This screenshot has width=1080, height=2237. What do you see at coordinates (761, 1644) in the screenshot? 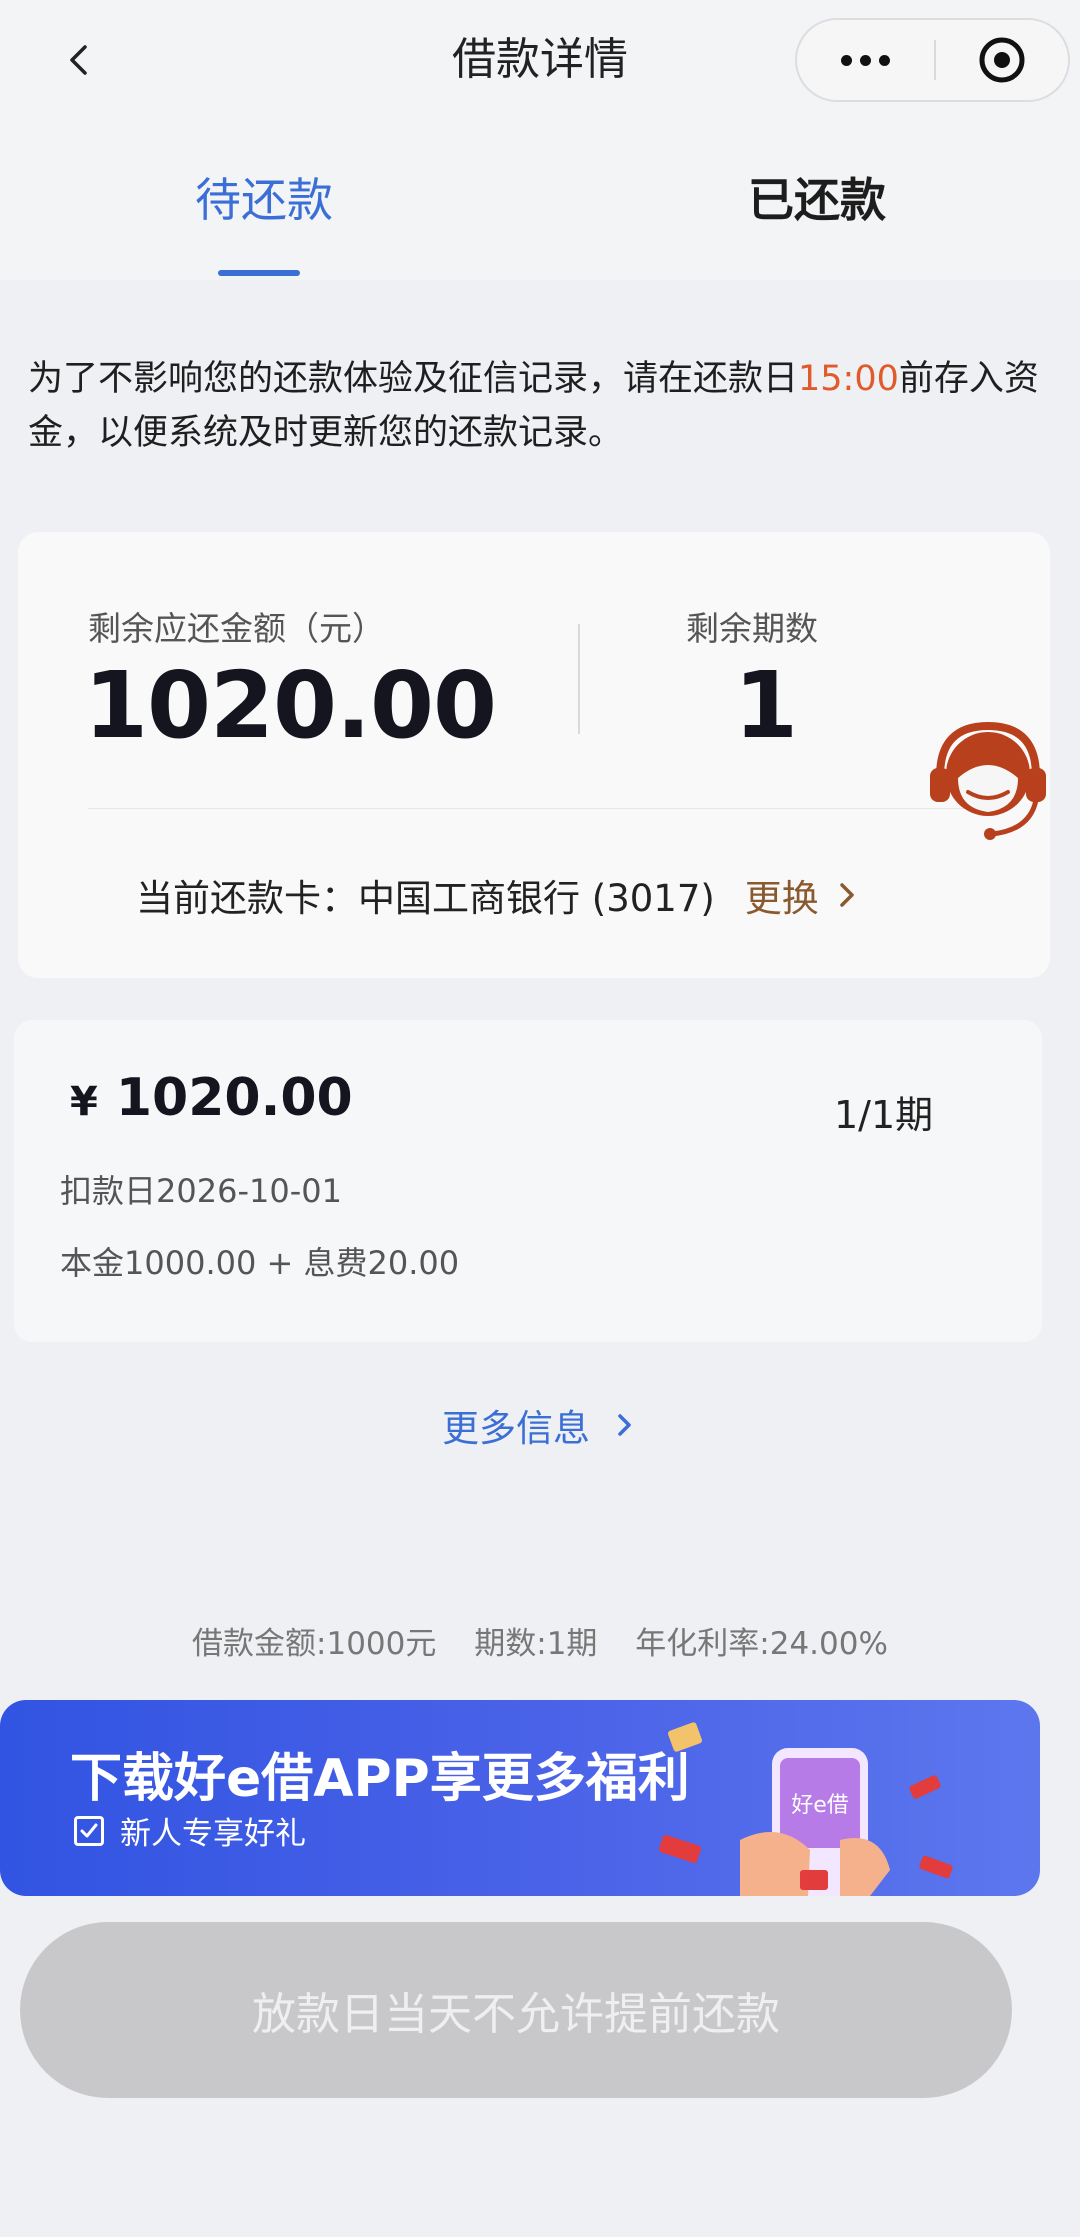
I see `loan-rate: 年化利率:24.00%` at bounding box center [761, 1644].